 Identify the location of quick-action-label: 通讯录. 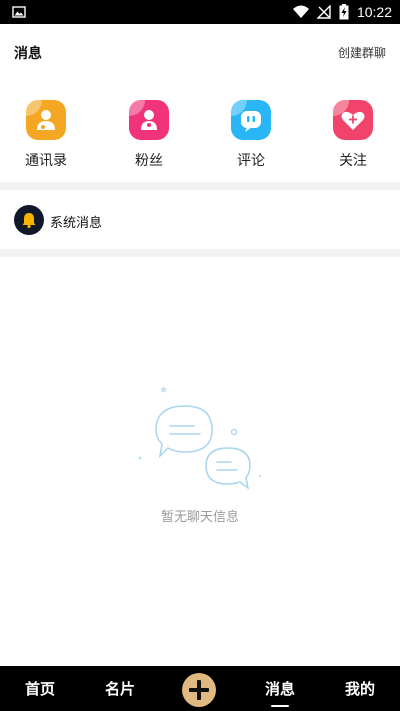
(46, 161).